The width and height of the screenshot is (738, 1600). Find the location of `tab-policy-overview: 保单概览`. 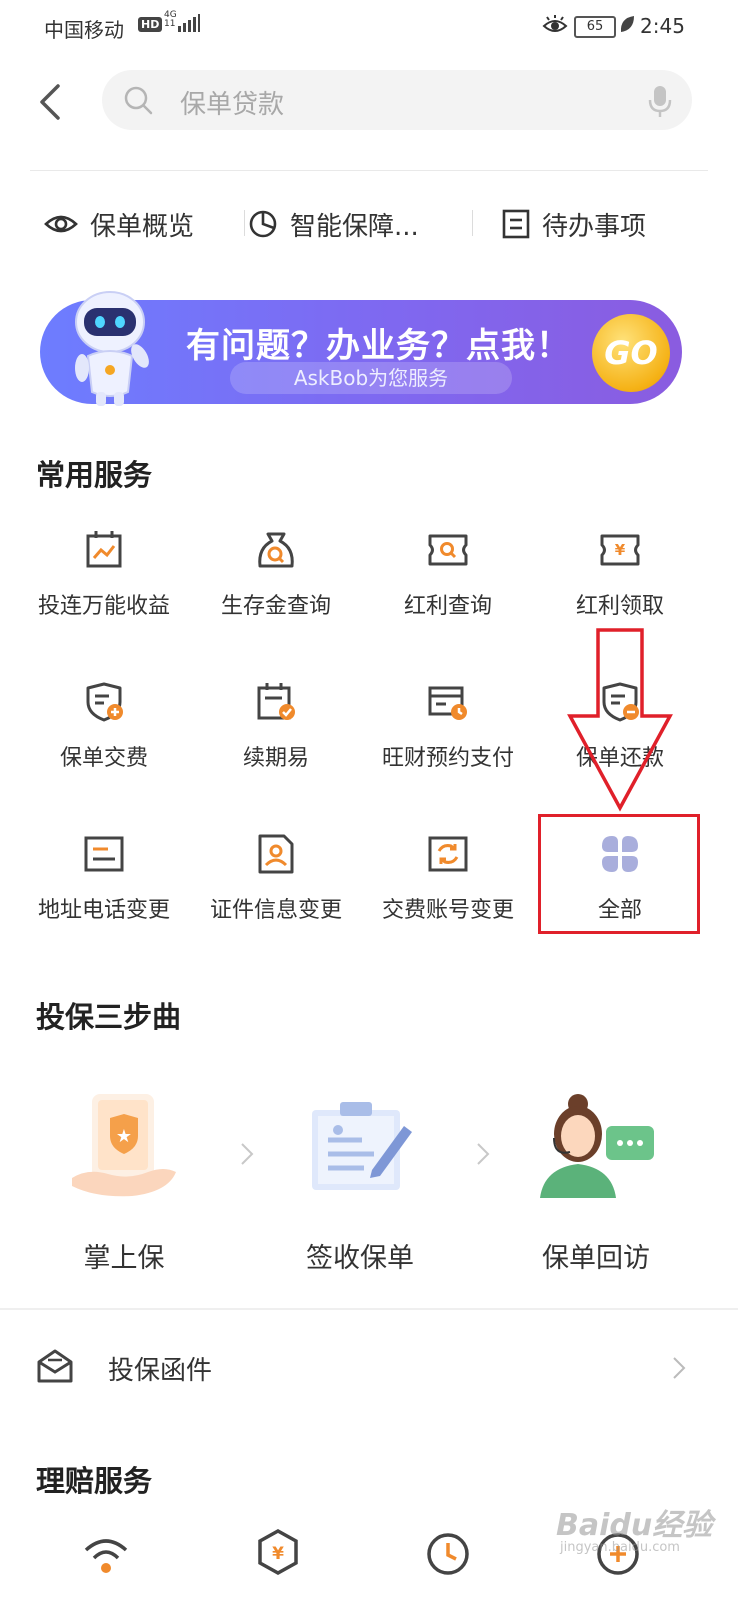

tab-policy-overview: 保单概览 is located at coordinates (119, 224).